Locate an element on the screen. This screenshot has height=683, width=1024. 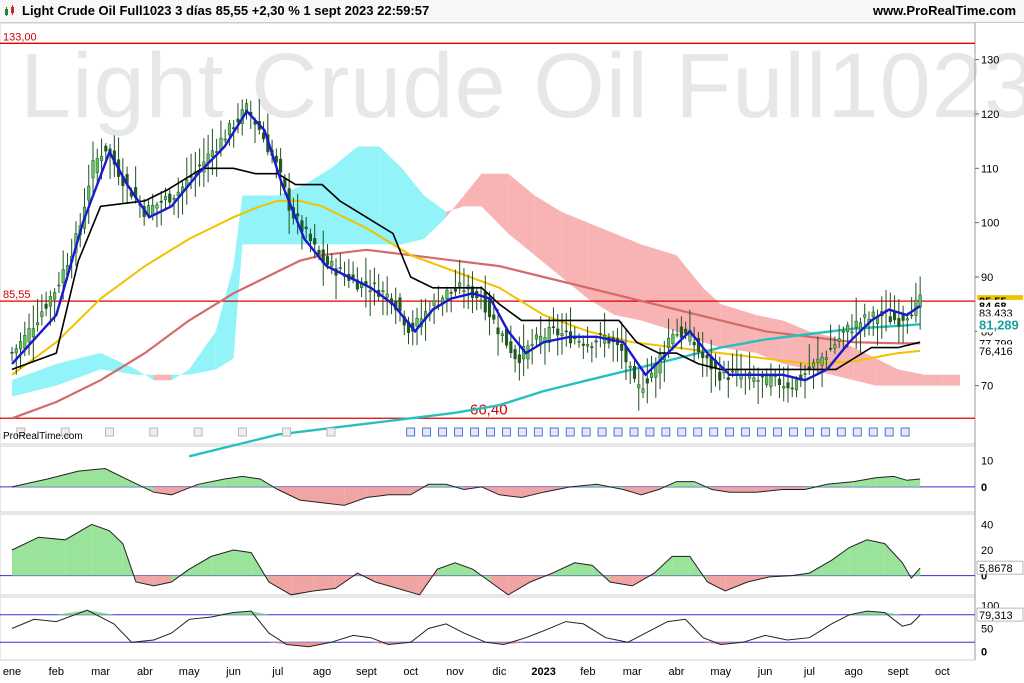
osc2-y-tick: 40 is located at coordinates (987, 525).